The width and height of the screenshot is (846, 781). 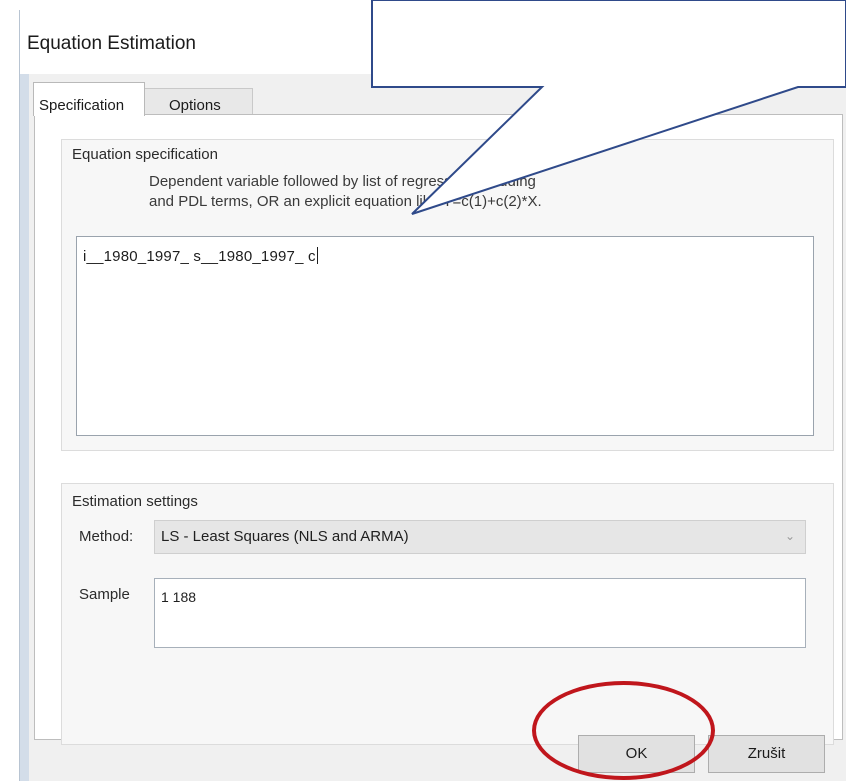 What do you see at coordinates (179, 597) in the screenshot?
I see `sample-value: 1 188` at bounding box center [179, 597].